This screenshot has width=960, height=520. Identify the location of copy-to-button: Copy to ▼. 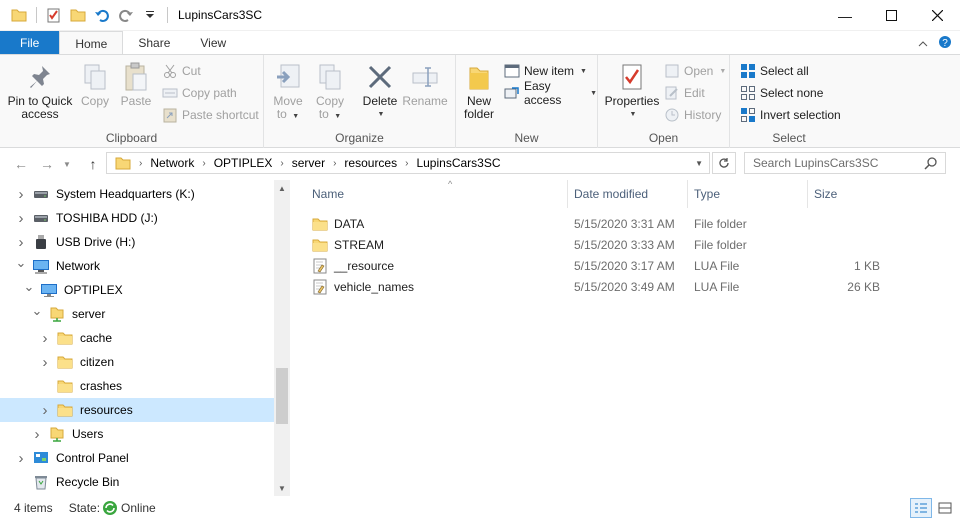
(330, 92).